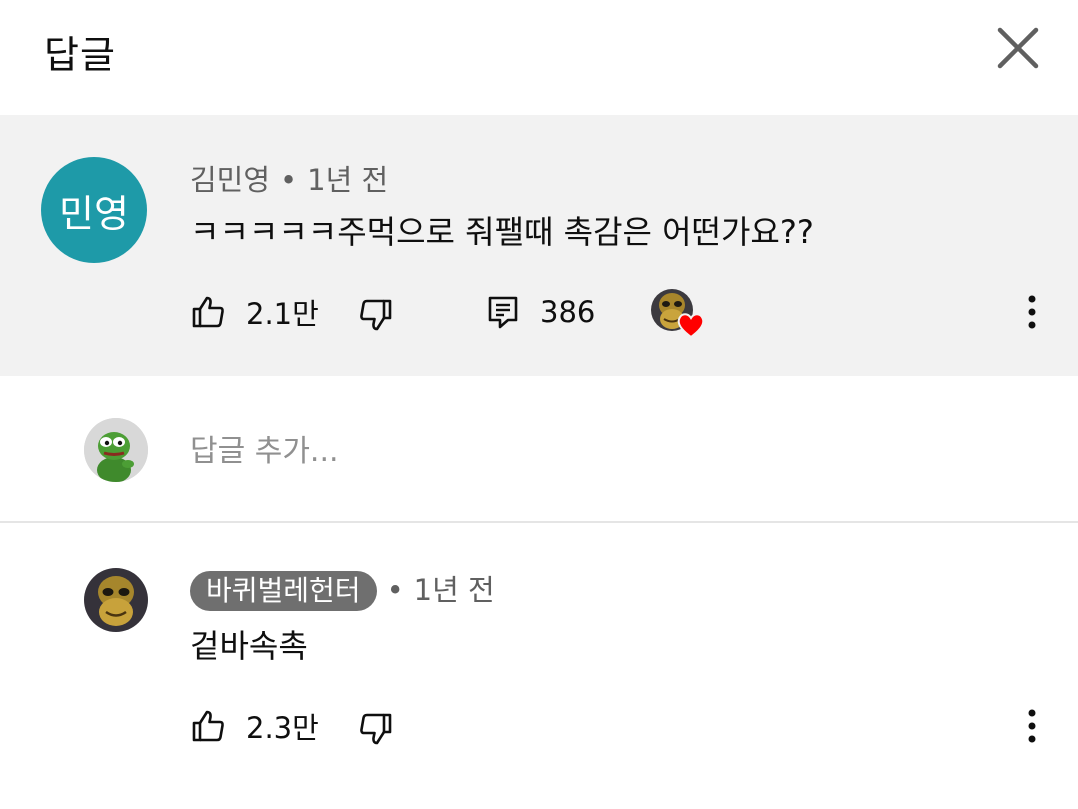 This screenshot has height=809, width=1078. What do you see at coordinates (283, 591) in the screenshot?
I see `creator-author-badge: 바퀴벌레헌터` at bounding box center [283, 591].